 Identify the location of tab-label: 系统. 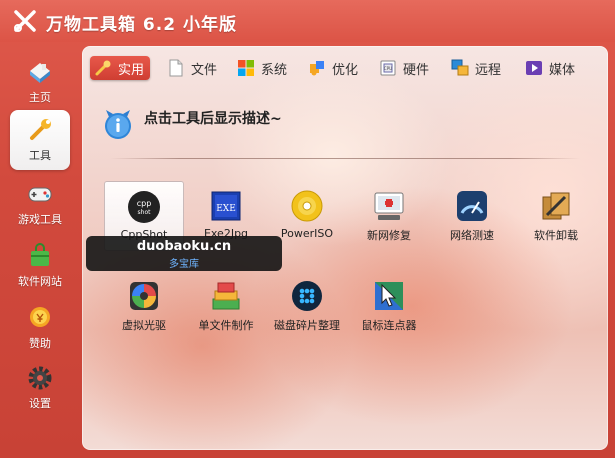
(274, 70).